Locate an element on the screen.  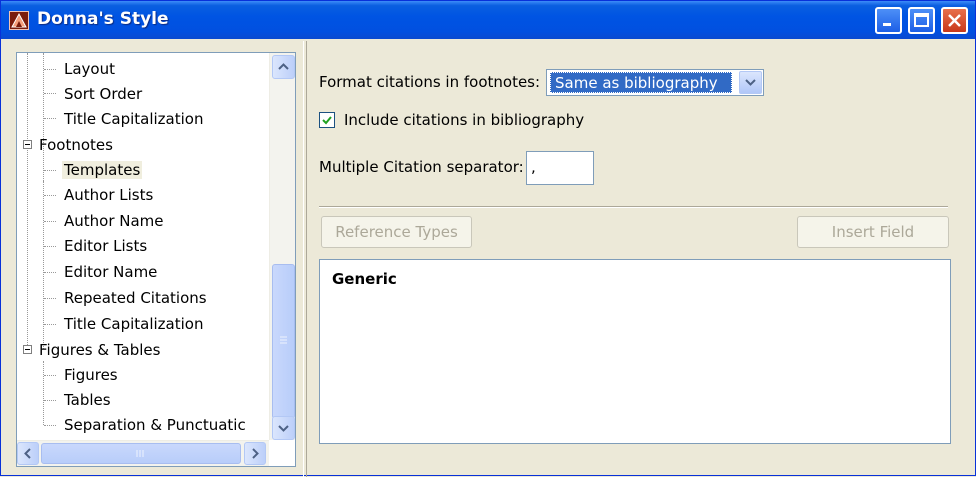
panel-splitter is located at coordinates (305, 259).